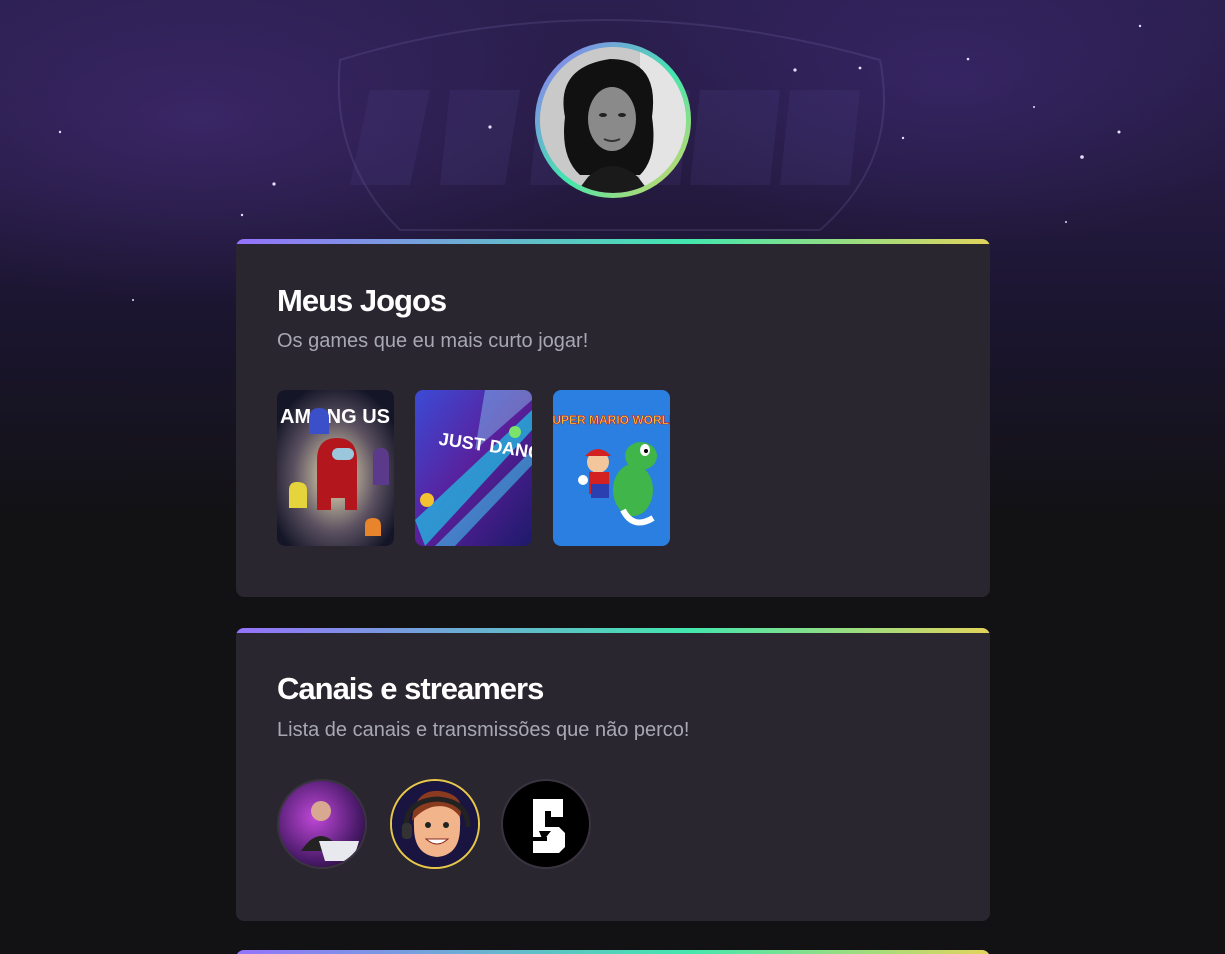 The width and height of the screenshot is (1225, 954). I want to click on games-title: Meus Jogos, so click(362, 300).